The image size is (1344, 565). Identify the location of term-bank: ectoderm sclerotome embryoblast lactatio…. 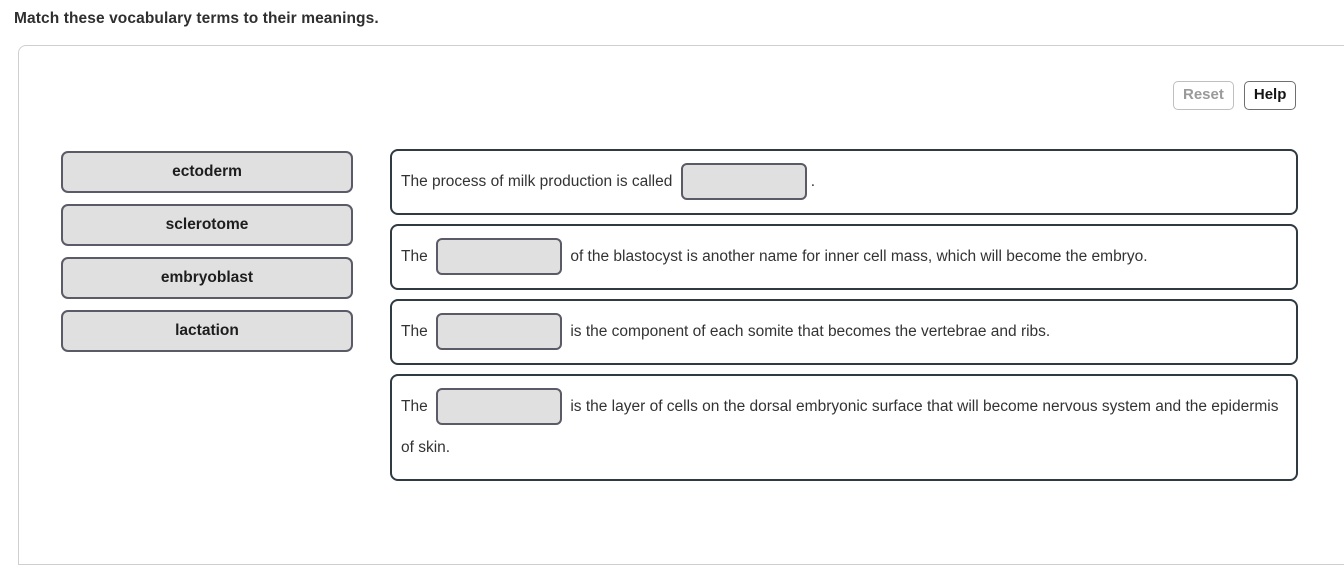
(207, 251).